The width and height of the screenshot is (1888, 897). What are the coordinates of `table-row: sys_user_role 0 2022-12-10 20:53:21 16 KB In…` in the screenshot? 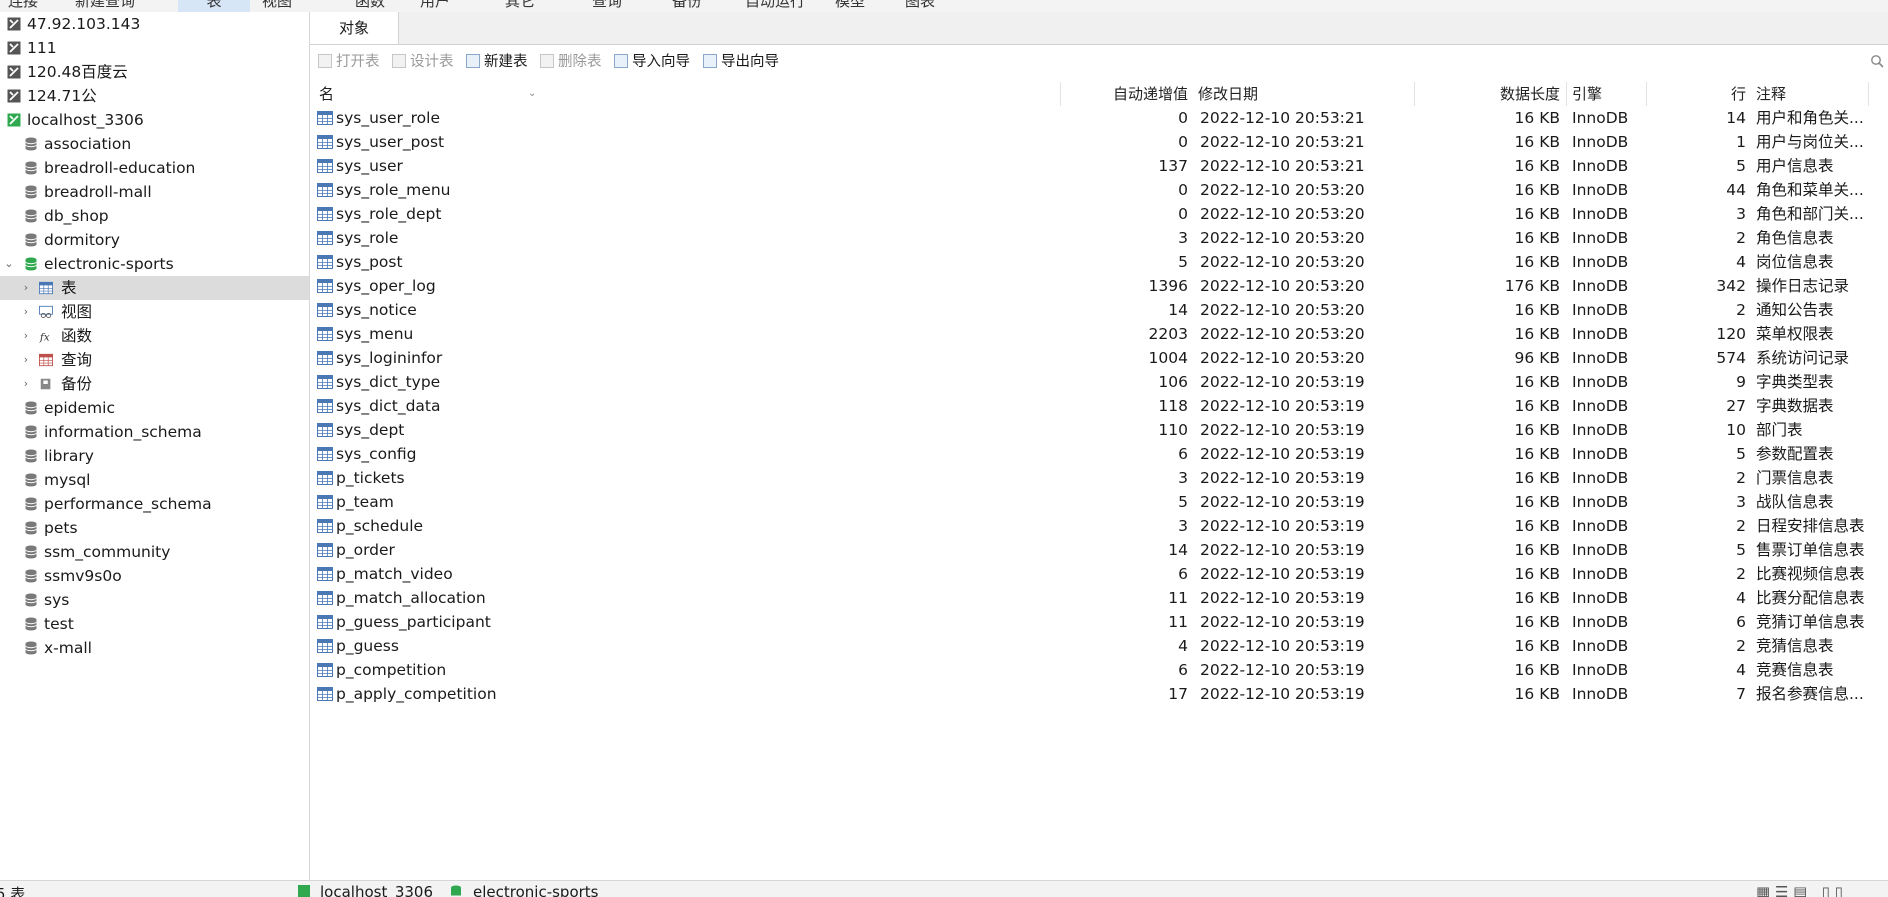 It's located at (1099, 118).